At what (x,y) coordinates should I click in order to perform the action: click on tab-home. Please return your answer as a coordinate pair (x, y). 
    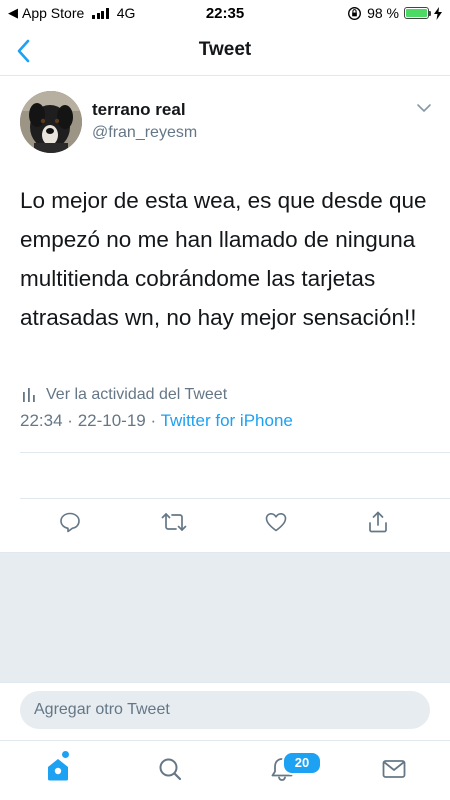
    Looking at the image, I should click on (58, 769).